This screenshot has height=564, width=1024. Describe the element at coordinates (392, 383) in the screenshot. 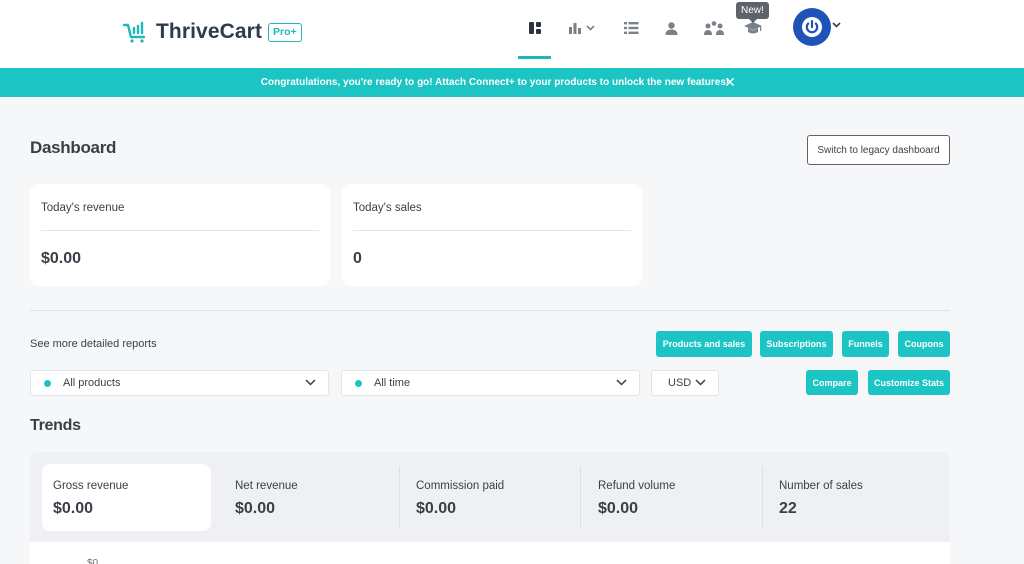

I see `select-value: All time` at that location.